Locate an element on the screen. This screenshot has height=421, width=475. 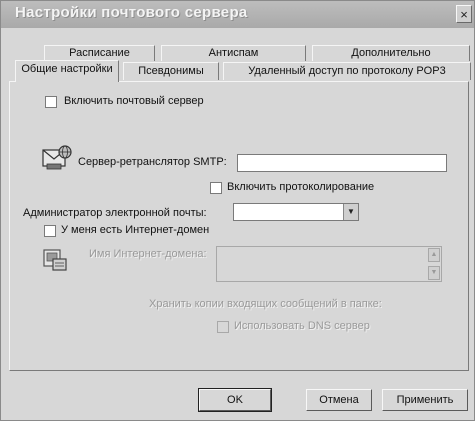
use-dns-checkbox is located at coordinates (223, 327).